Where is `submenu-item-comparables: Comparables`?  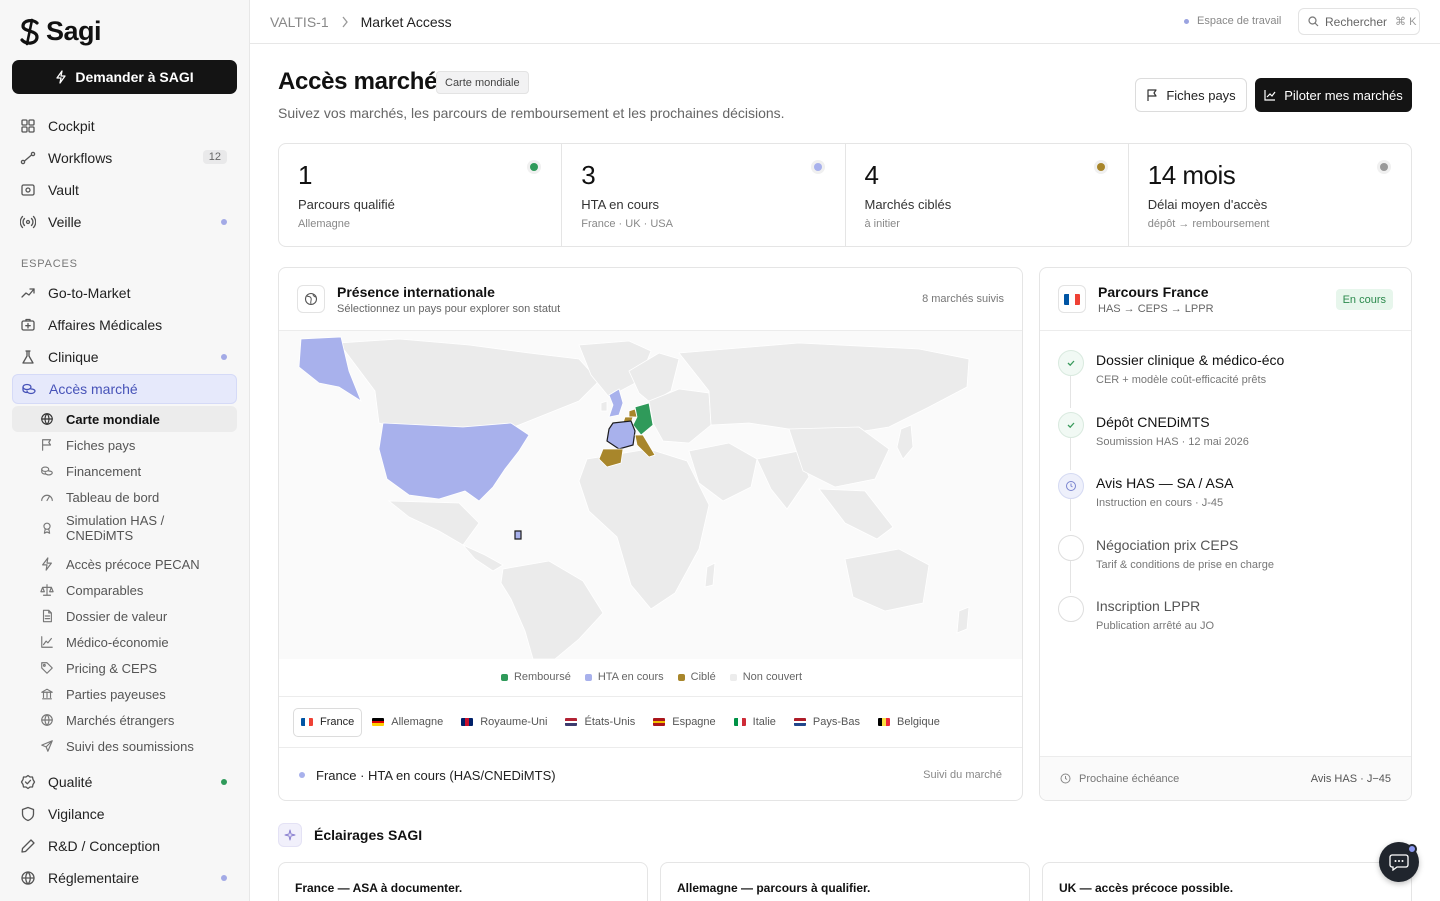
submenu-item-comparables: Comparables is located at coordinates (124, 590).